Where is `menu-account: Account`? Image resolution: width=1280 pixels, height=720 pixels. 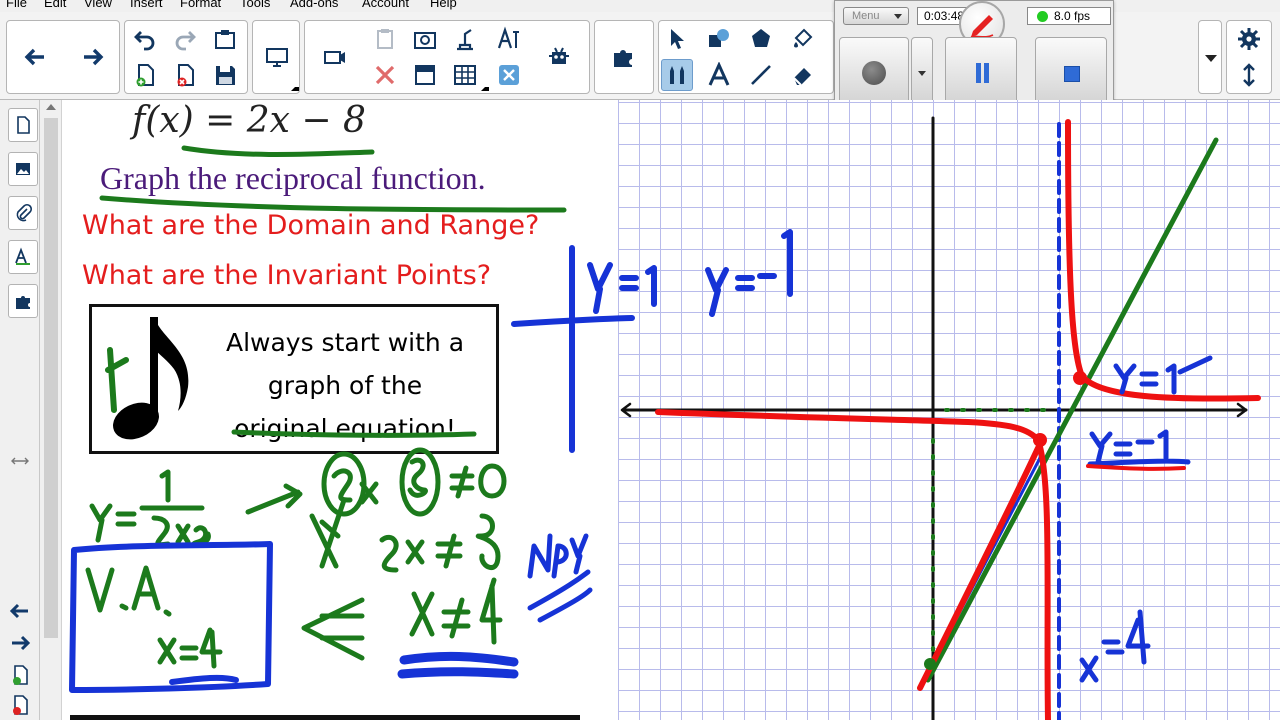
menu-account: Account is located at coordinates (385, 5).